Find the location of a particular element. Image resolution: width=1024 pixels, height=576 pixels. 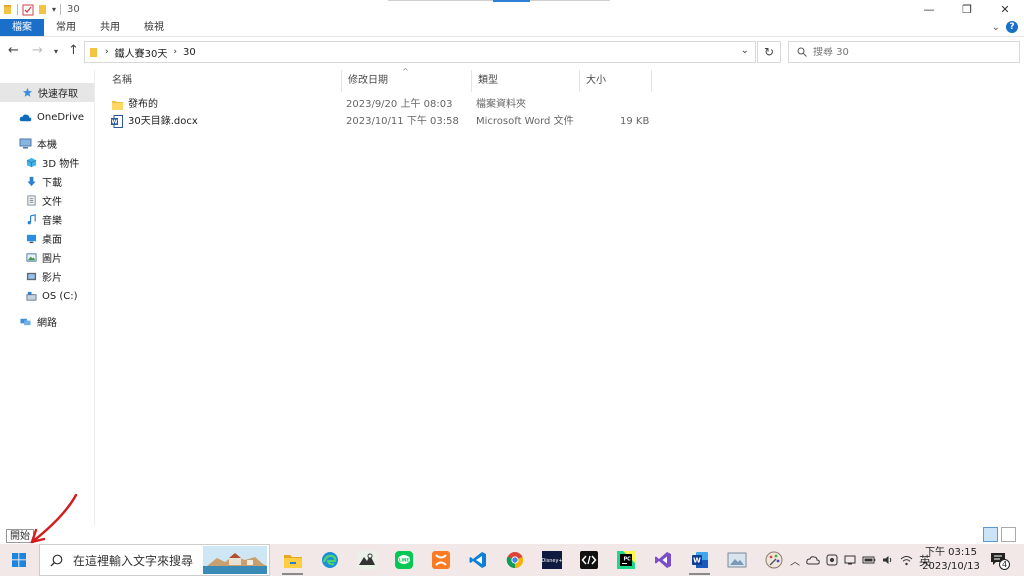

close-icon: ✕ is located at coordinates (1005, 9).